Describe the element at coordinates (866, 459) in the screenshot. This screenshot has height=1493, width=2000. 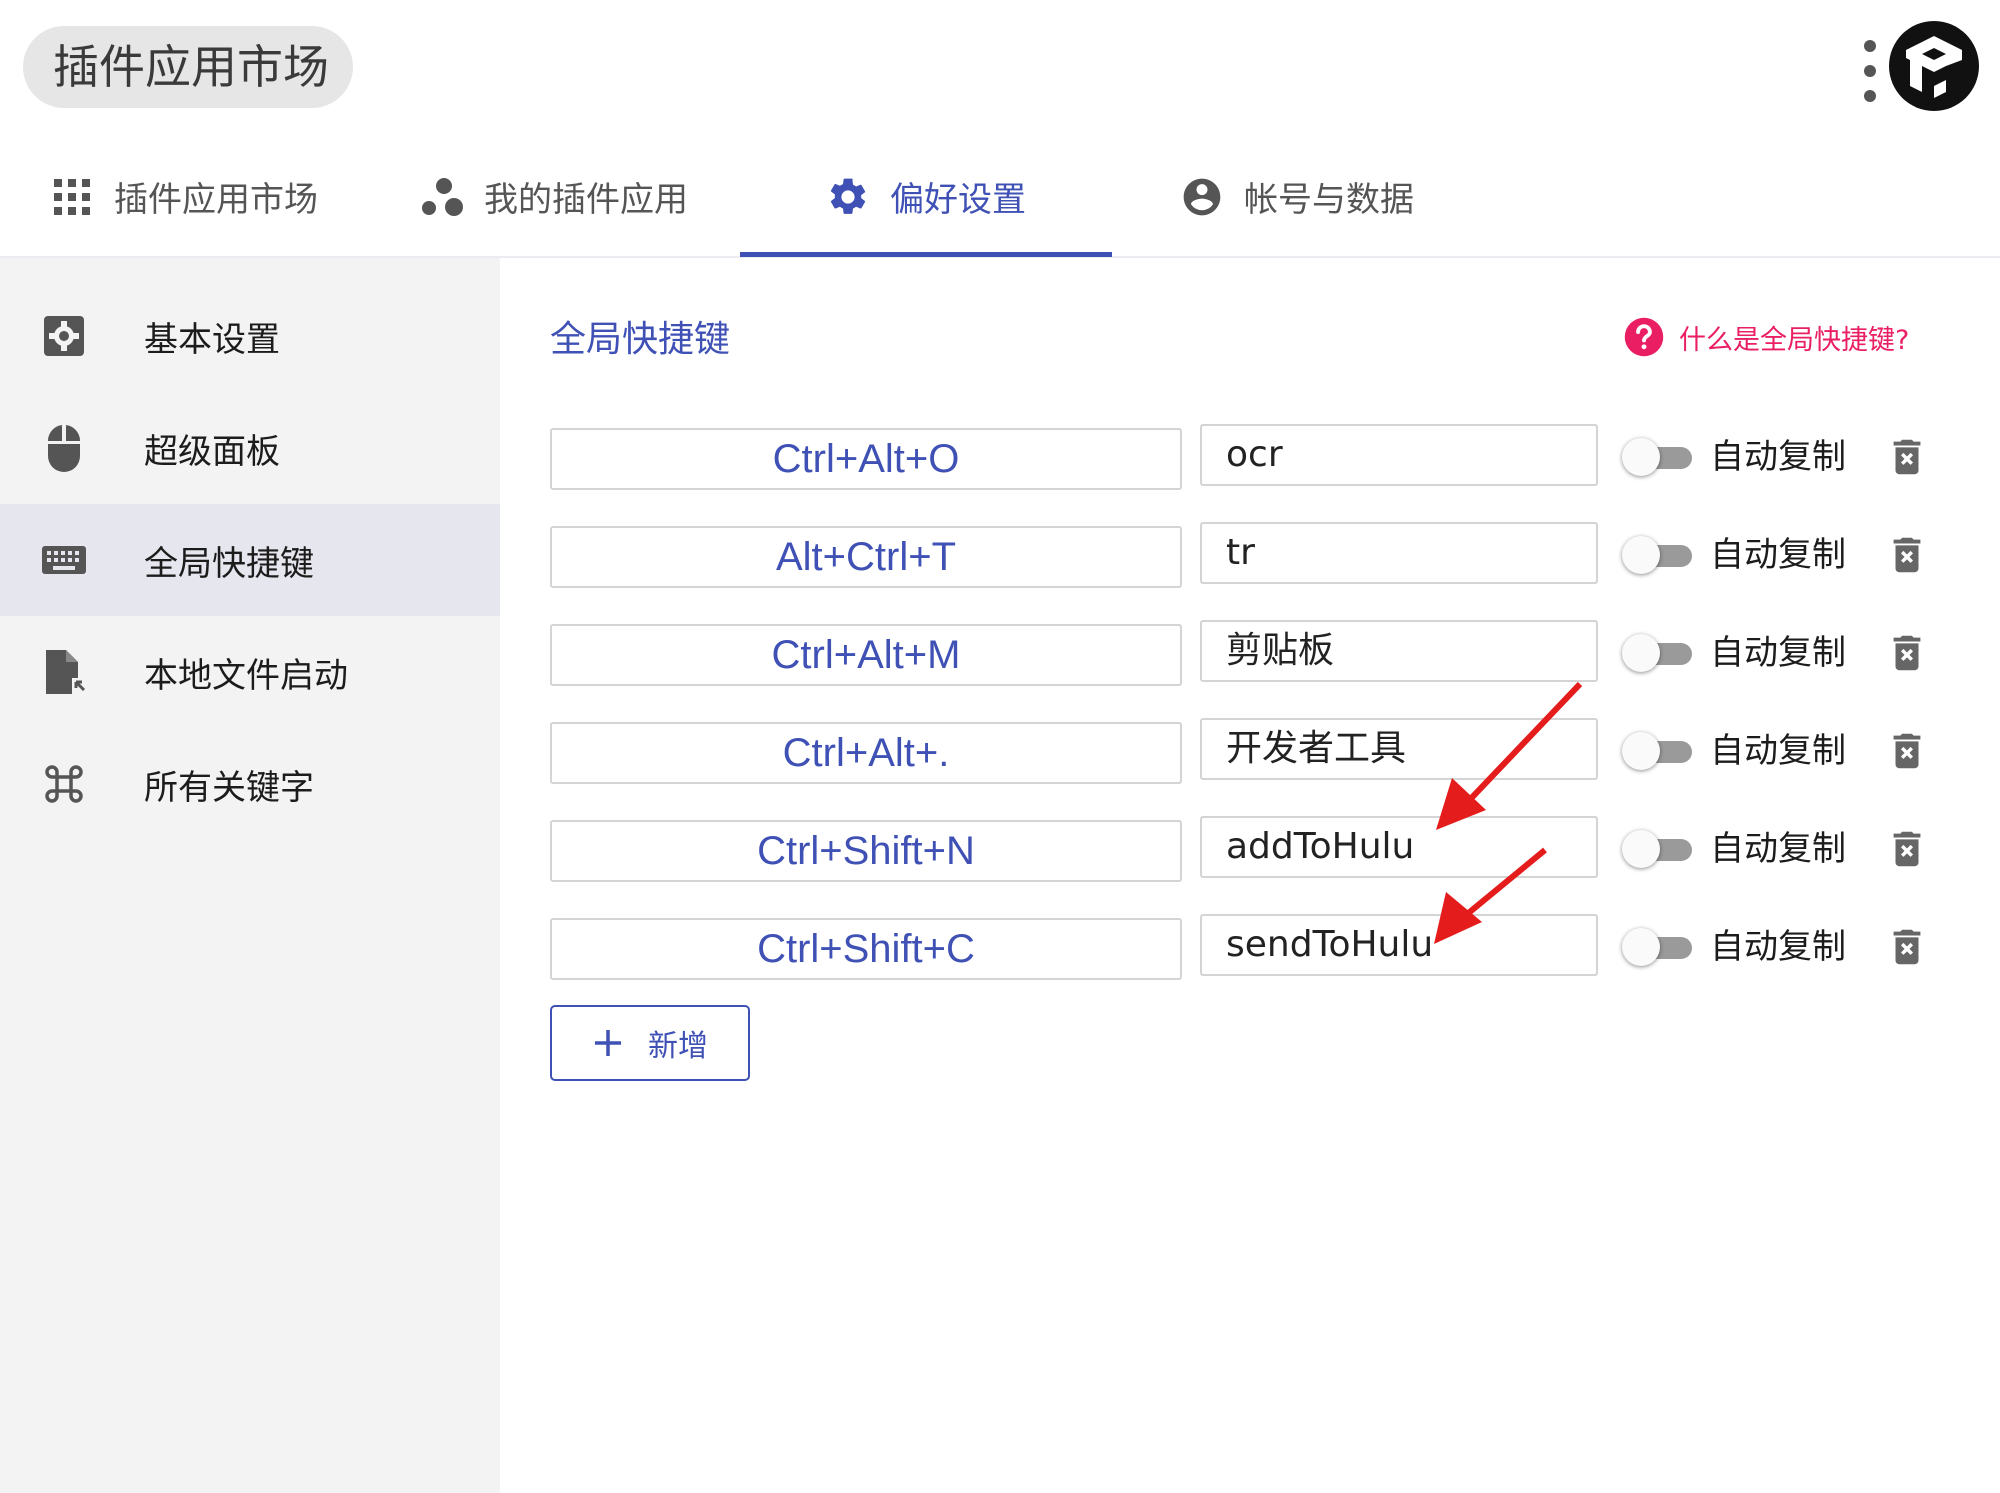
I see `hotkey-recorder: Ctrl+Alt+O` at that location.